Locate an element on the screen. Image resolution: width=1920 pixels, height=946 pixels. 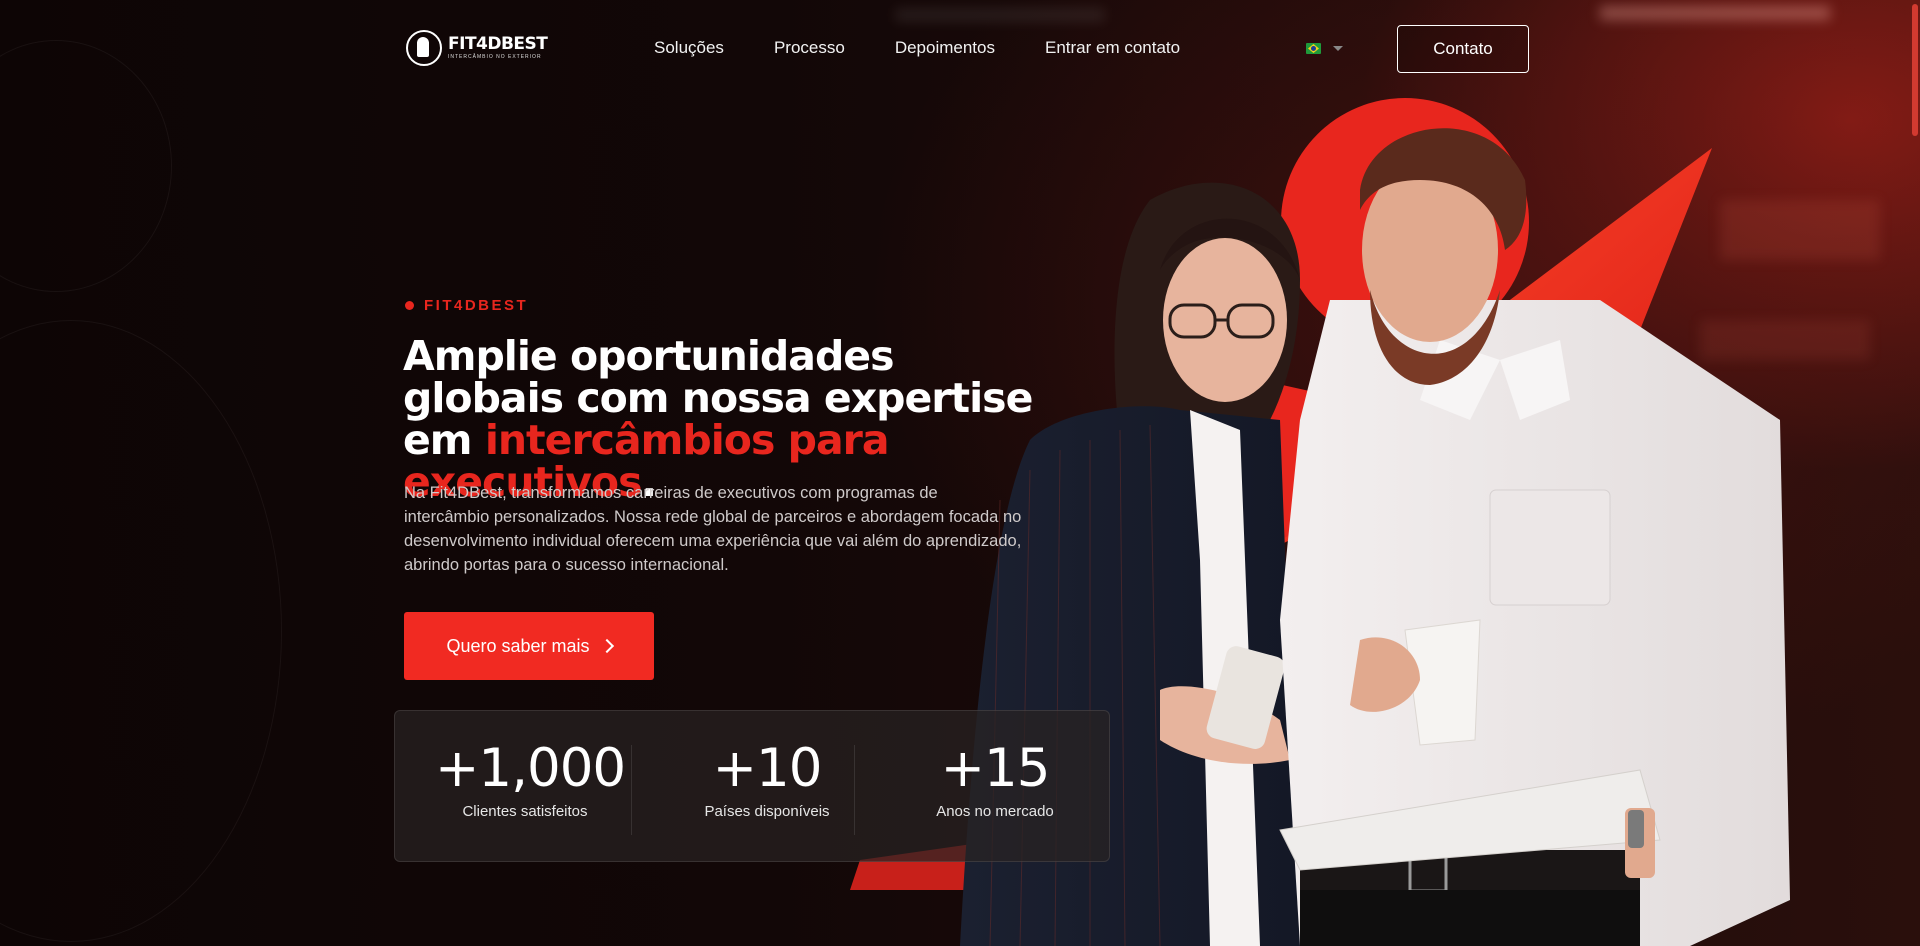
stat-label: Países disponíveis is located at coordinates (767, 811).